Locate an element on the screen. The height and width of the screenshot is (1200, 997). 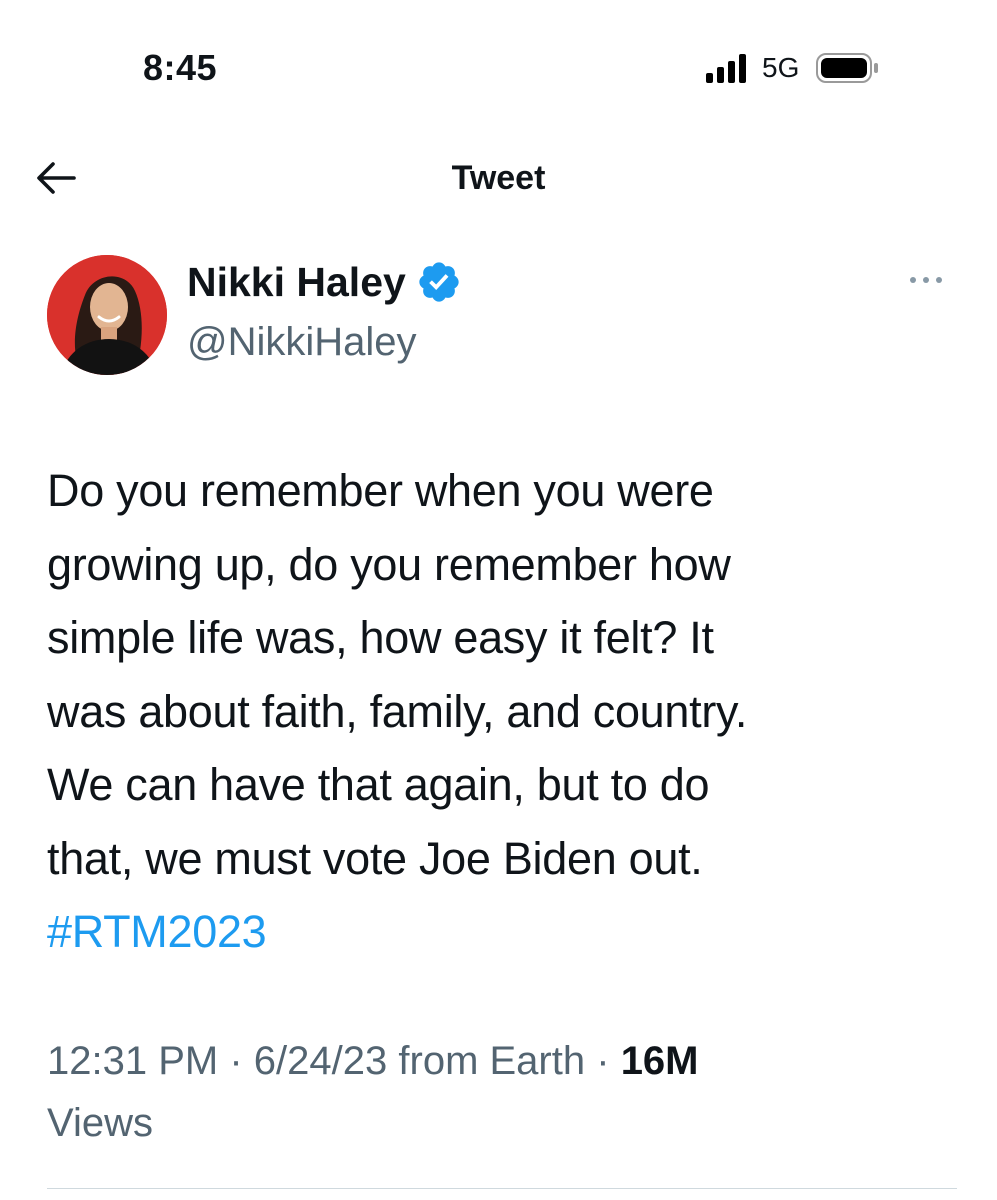
tweet-date: 6/24/23 is located at coordinates (320, 1061).